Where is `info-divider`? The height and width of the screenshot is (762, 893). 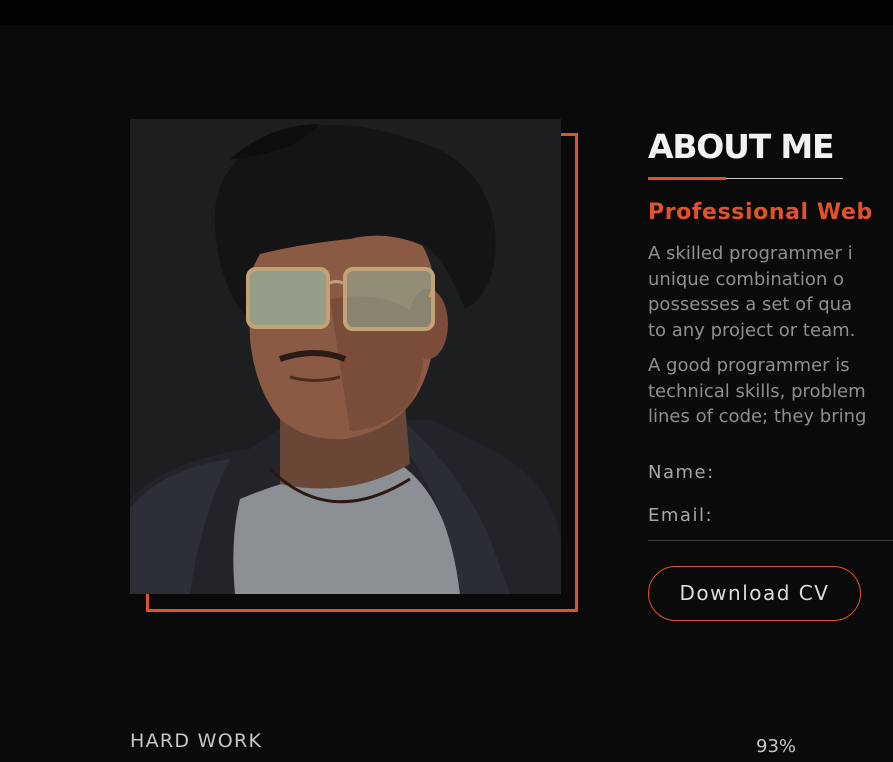 info-divider is located at coordinates (770, 540).